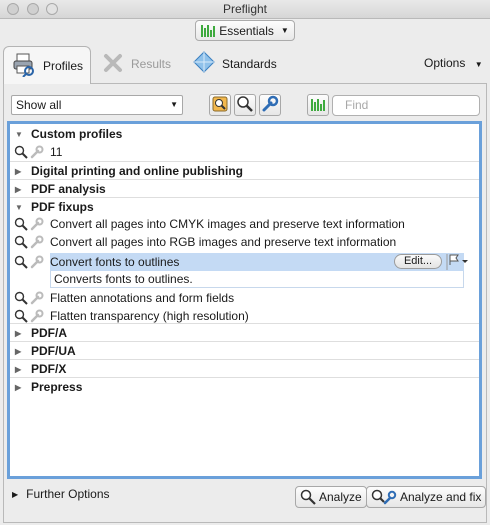  I want to click on list-item: 11, so click(244, 152).